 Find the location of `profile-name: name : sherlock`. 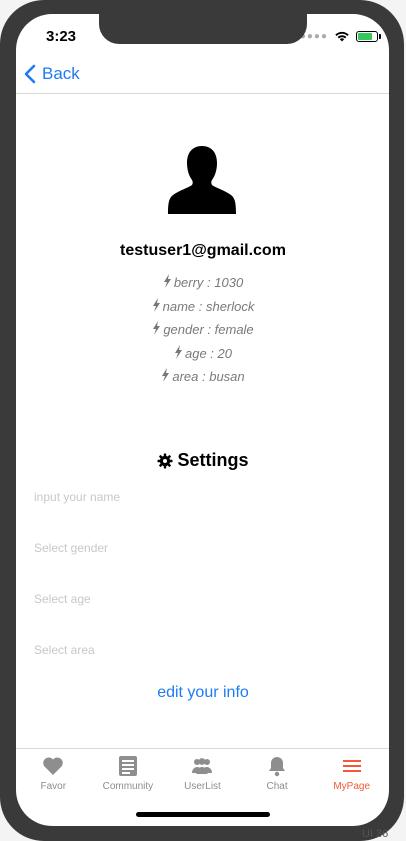

profile-name: name : sherlock is located at coordinates (203, 306).